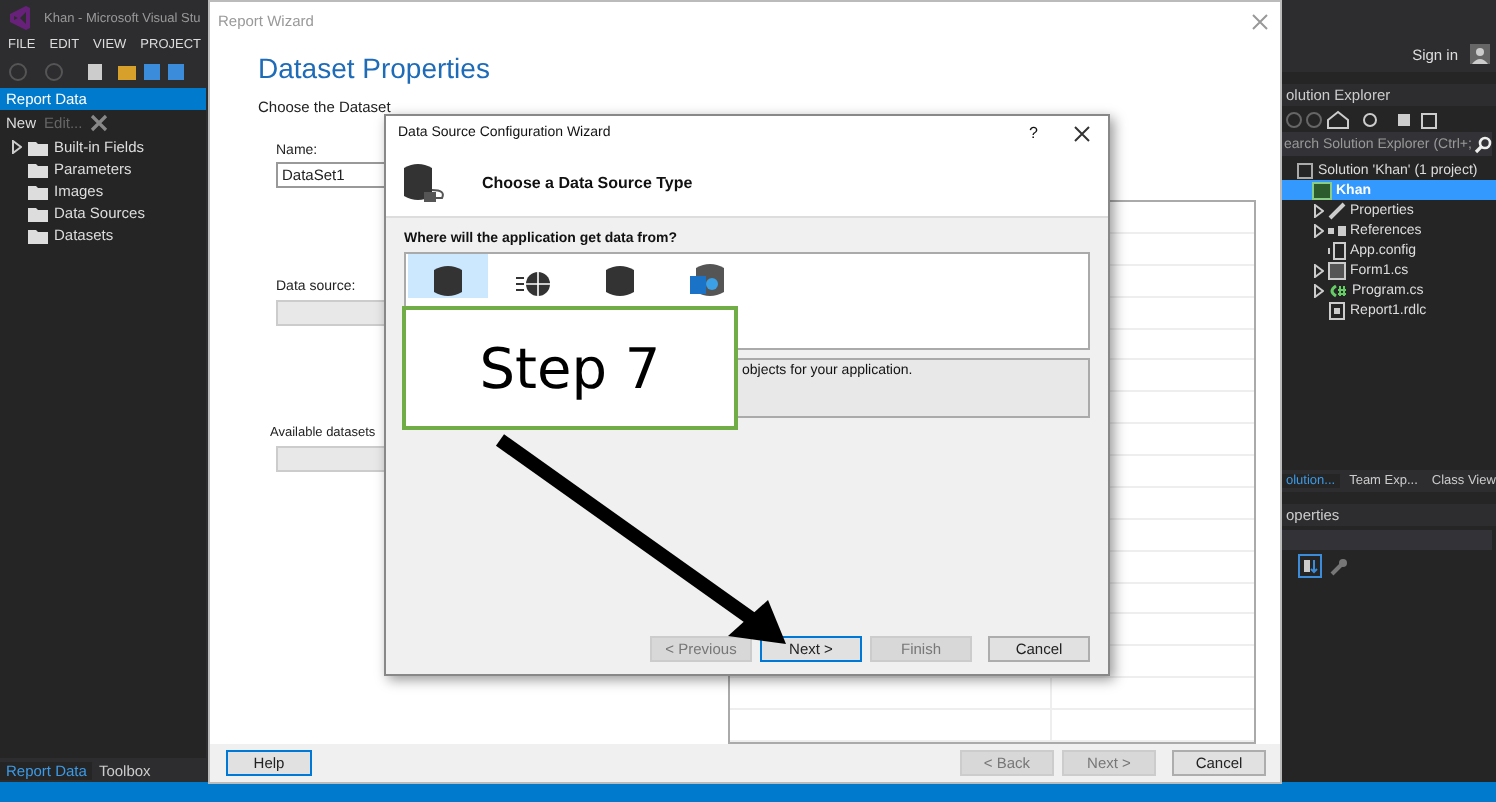  What do you see at coordinates (1033, 133) in the screenshot?
I see `help-button: ?` at bounding box center [1033, 133].